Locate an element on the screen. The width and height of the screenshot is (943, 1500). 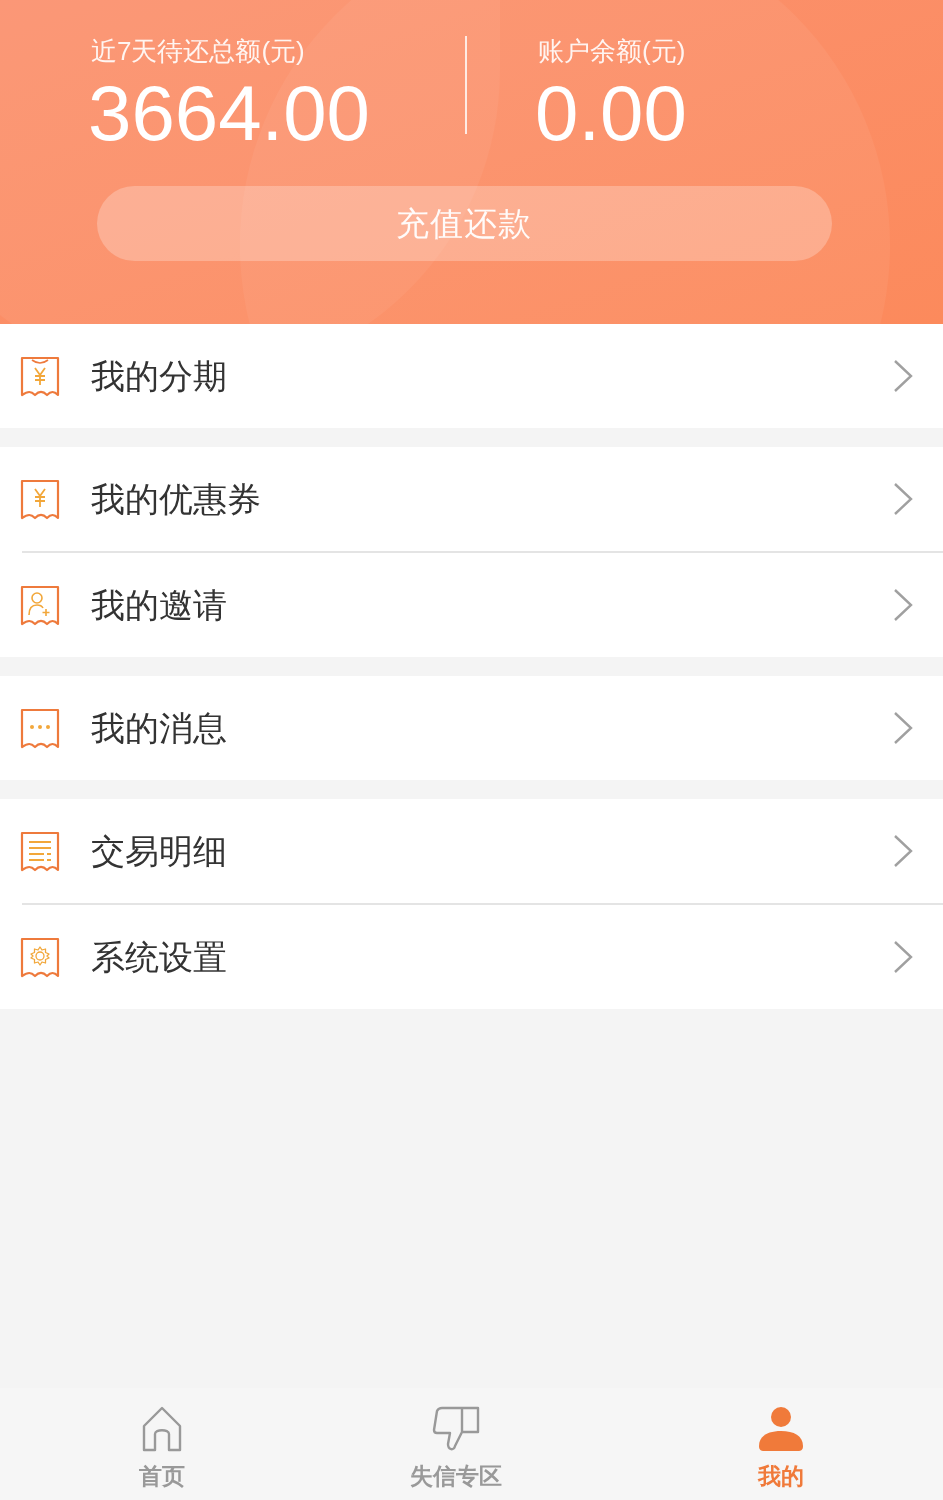
home-icon is located at coordinates (162, 1429).